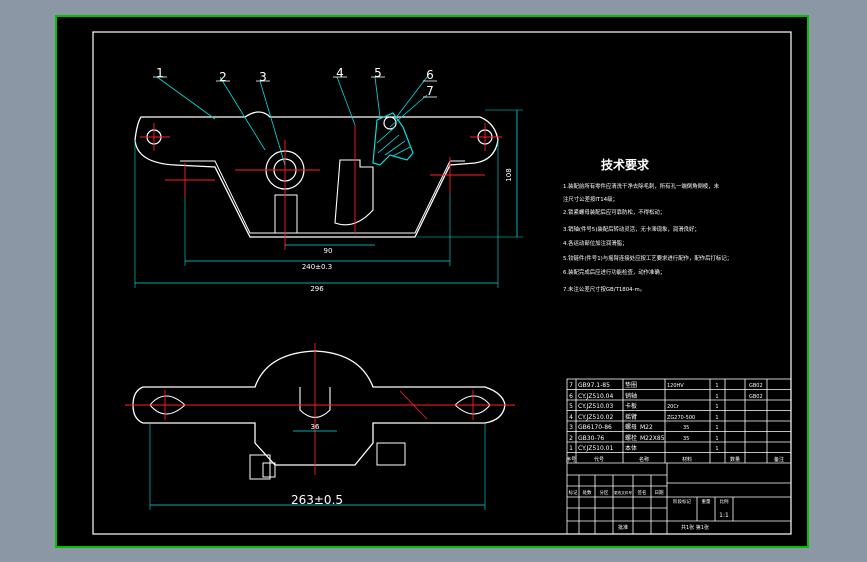 This screenshot has width=867, height=562. What do you see at coordinates (647, 258) in the screenshot?
I see `tech-line: 5.铰链件(件号1)与摇臂连接处应按工艺要求进行配作，配作后打标记；` at bounding box center [647, 258].